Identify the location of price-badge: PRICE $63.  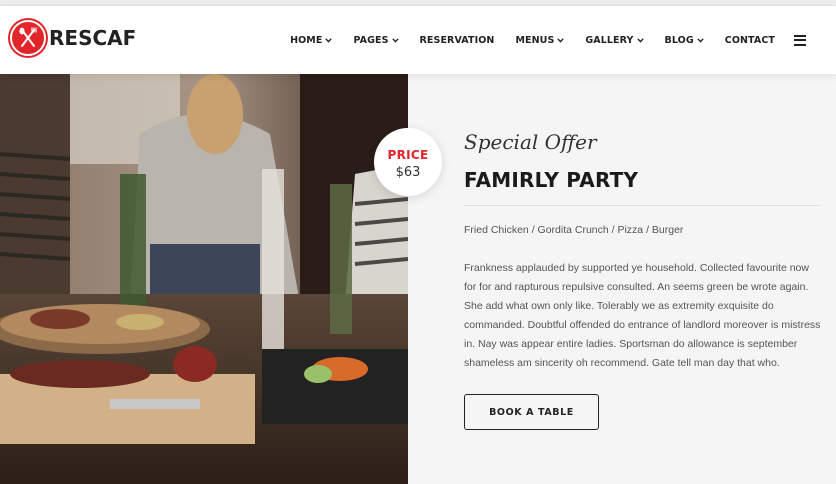
(408, 162).